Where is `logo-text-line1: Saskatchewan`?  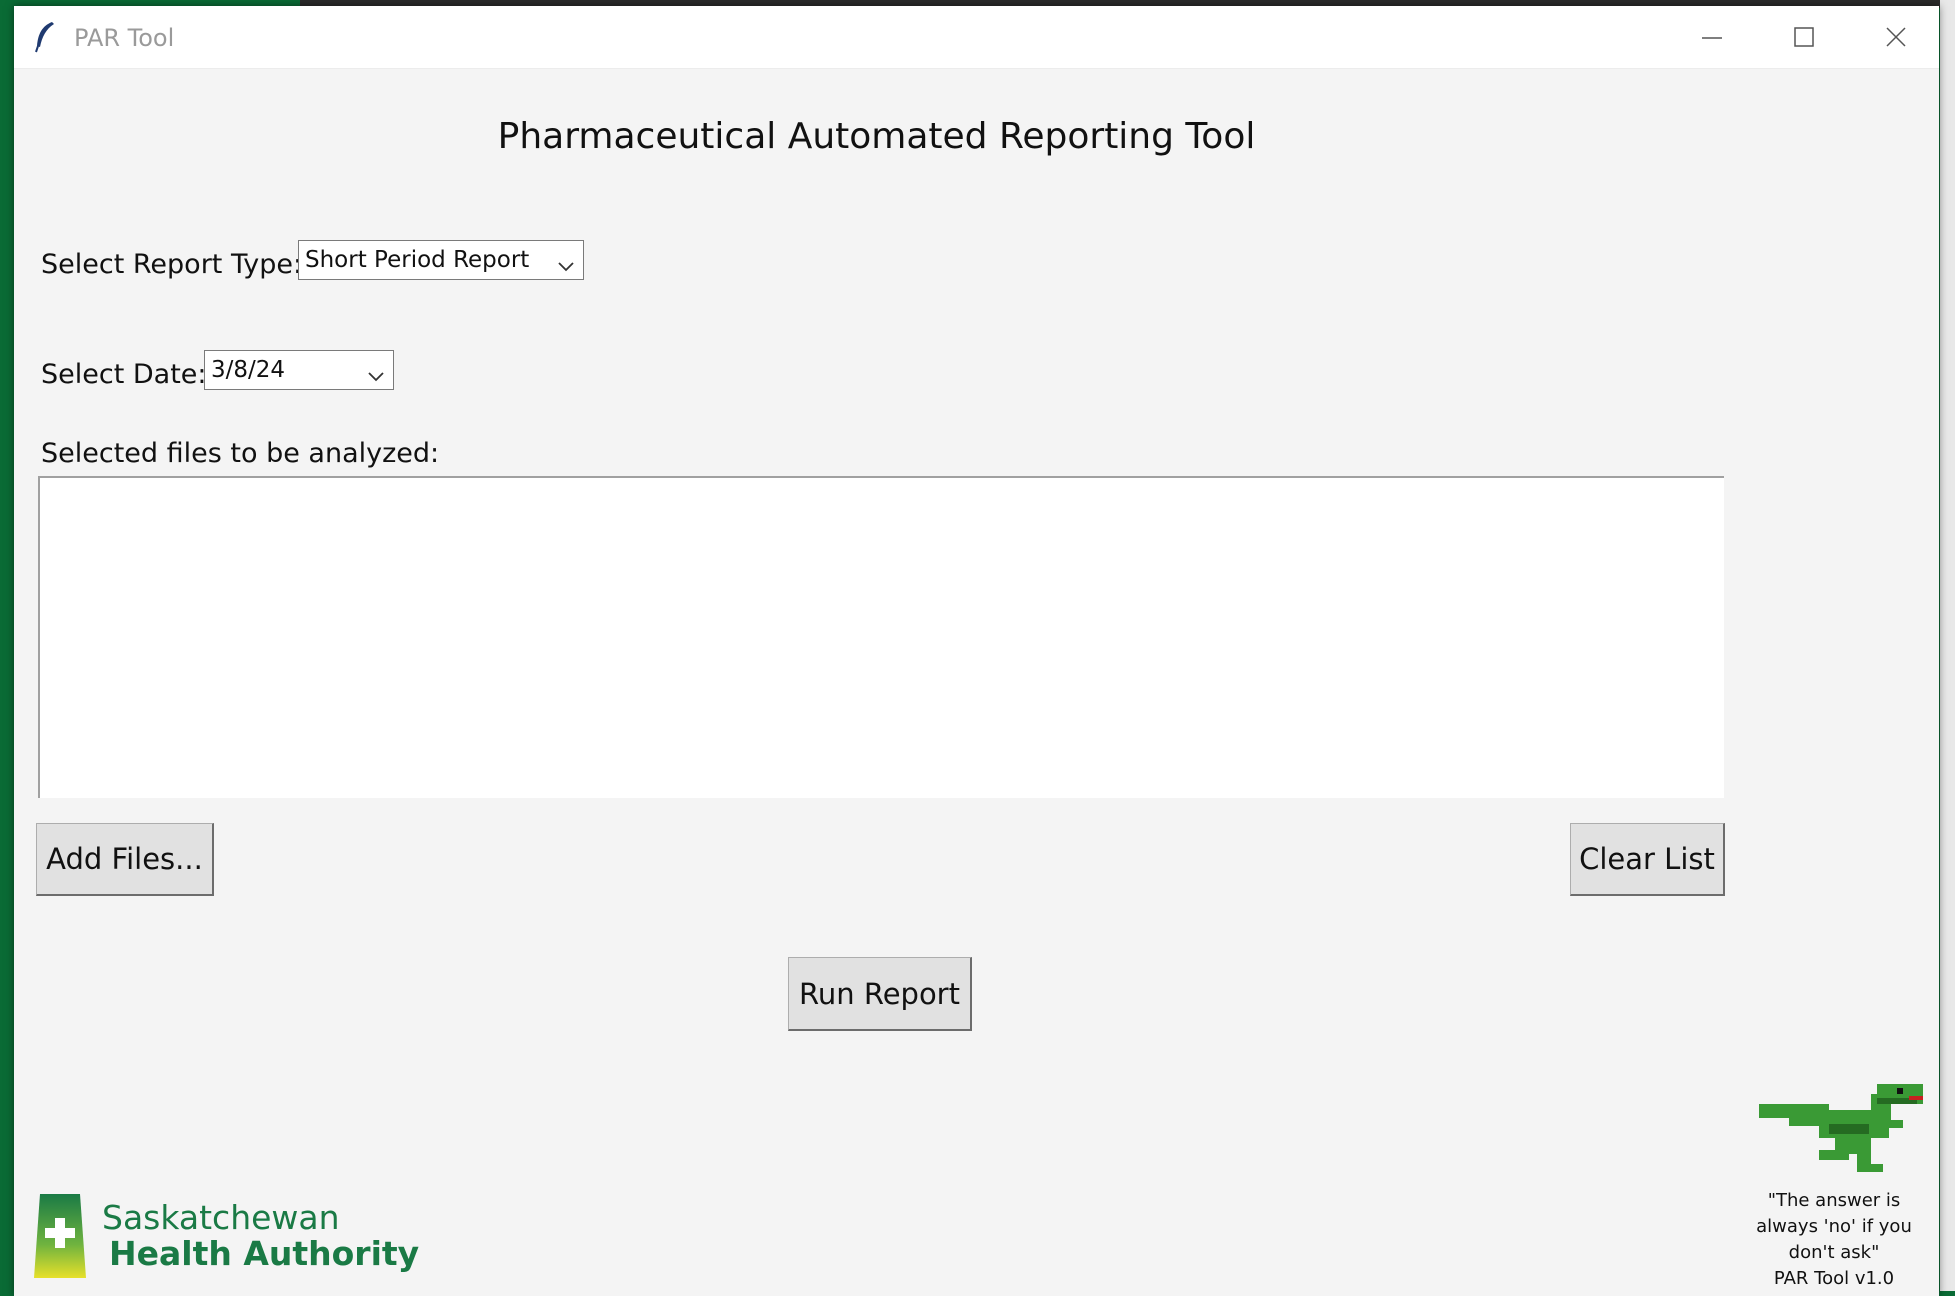
logo-text-line1: Saskatchewan is located at coordinates (221, 1217).